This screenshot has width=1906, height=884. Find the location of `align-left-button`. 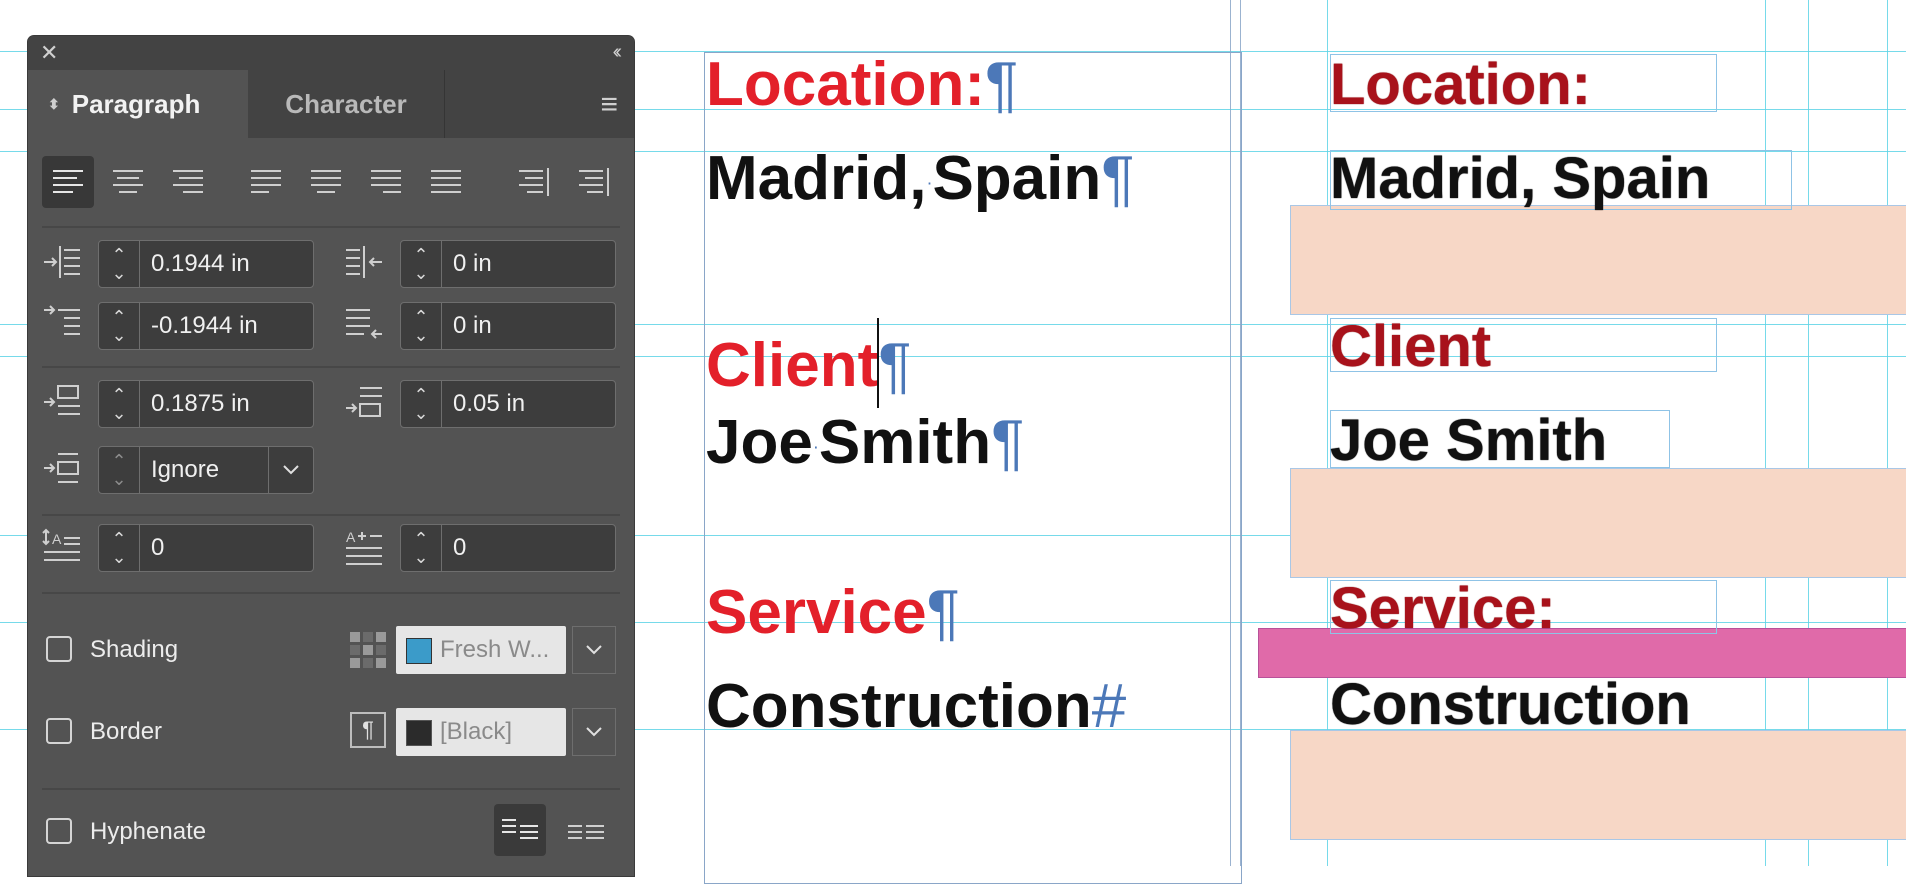

align-left-button is located at coordinates (68, 182).